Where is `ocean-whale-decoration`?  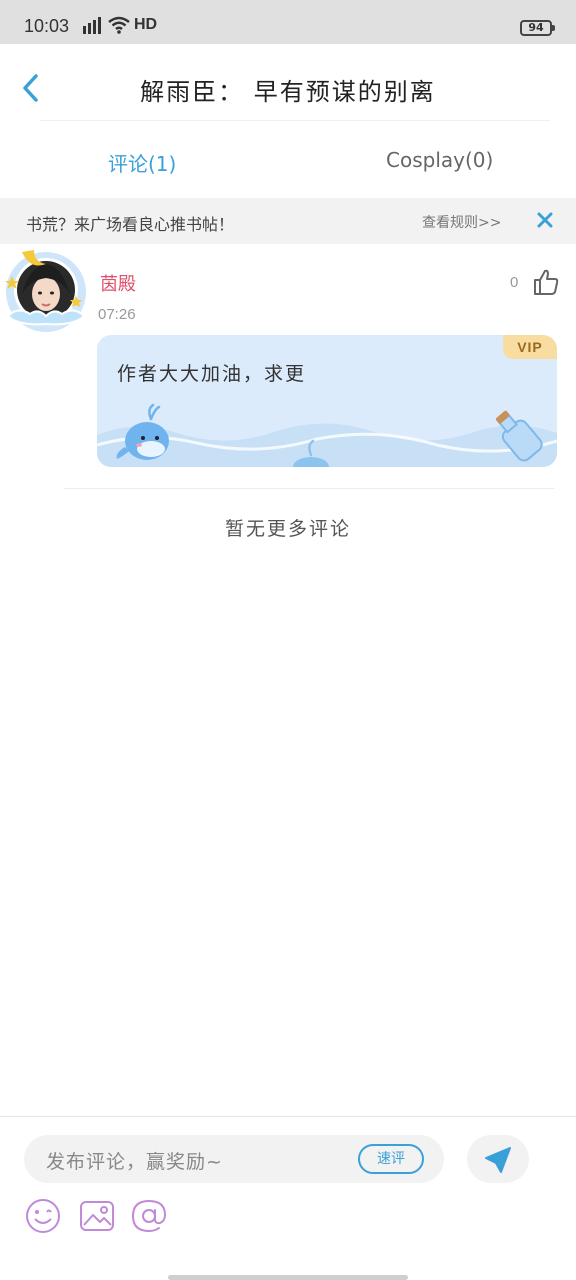
ocean-whale-decoration is located at coordinates (327, 435).